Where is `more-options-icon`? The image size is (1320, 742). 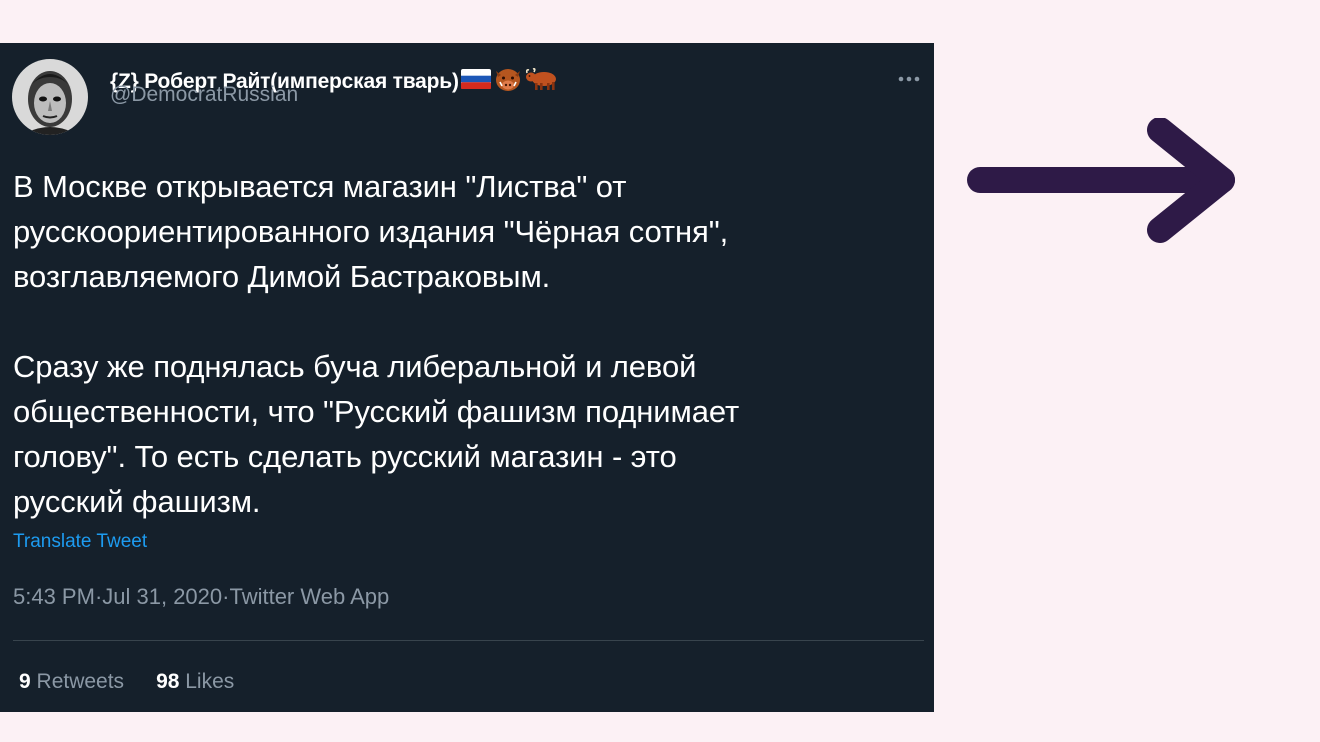
more-options-icon is located at coordinates (910, 79).